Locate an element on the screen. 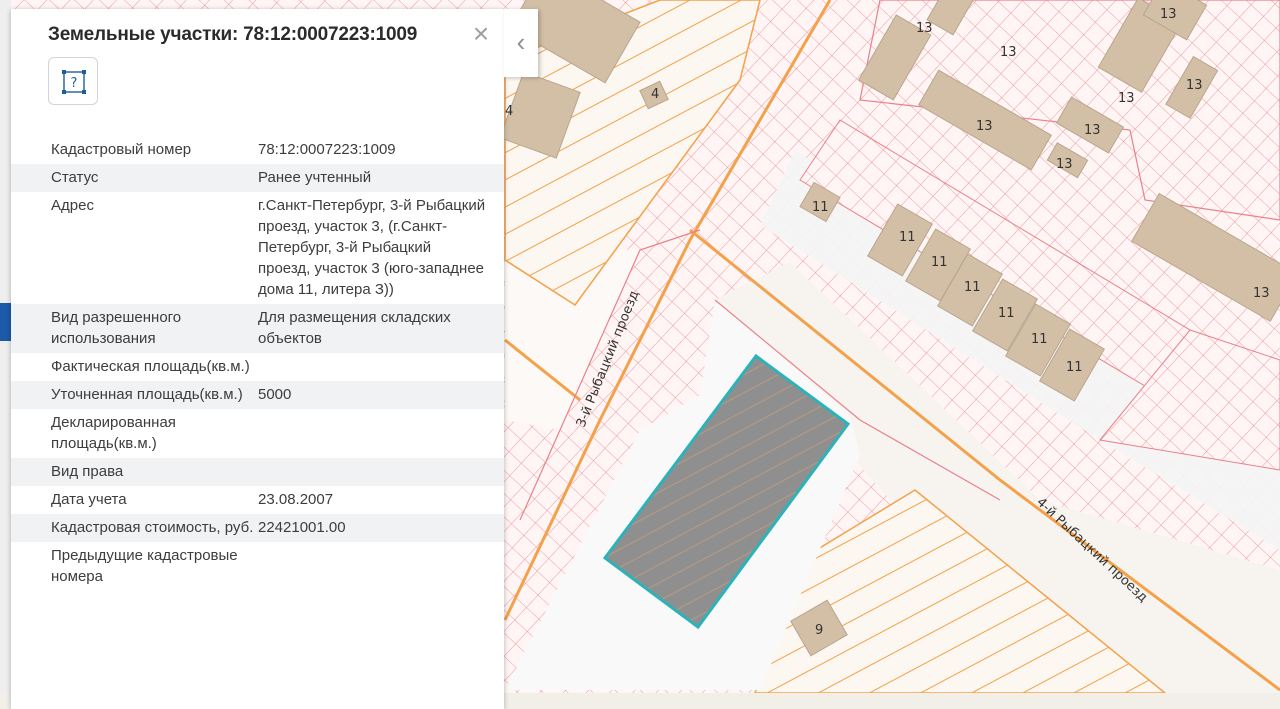  attribute-row: Фактическая площадь(кв.м.) is located at coordinates (257, 367).